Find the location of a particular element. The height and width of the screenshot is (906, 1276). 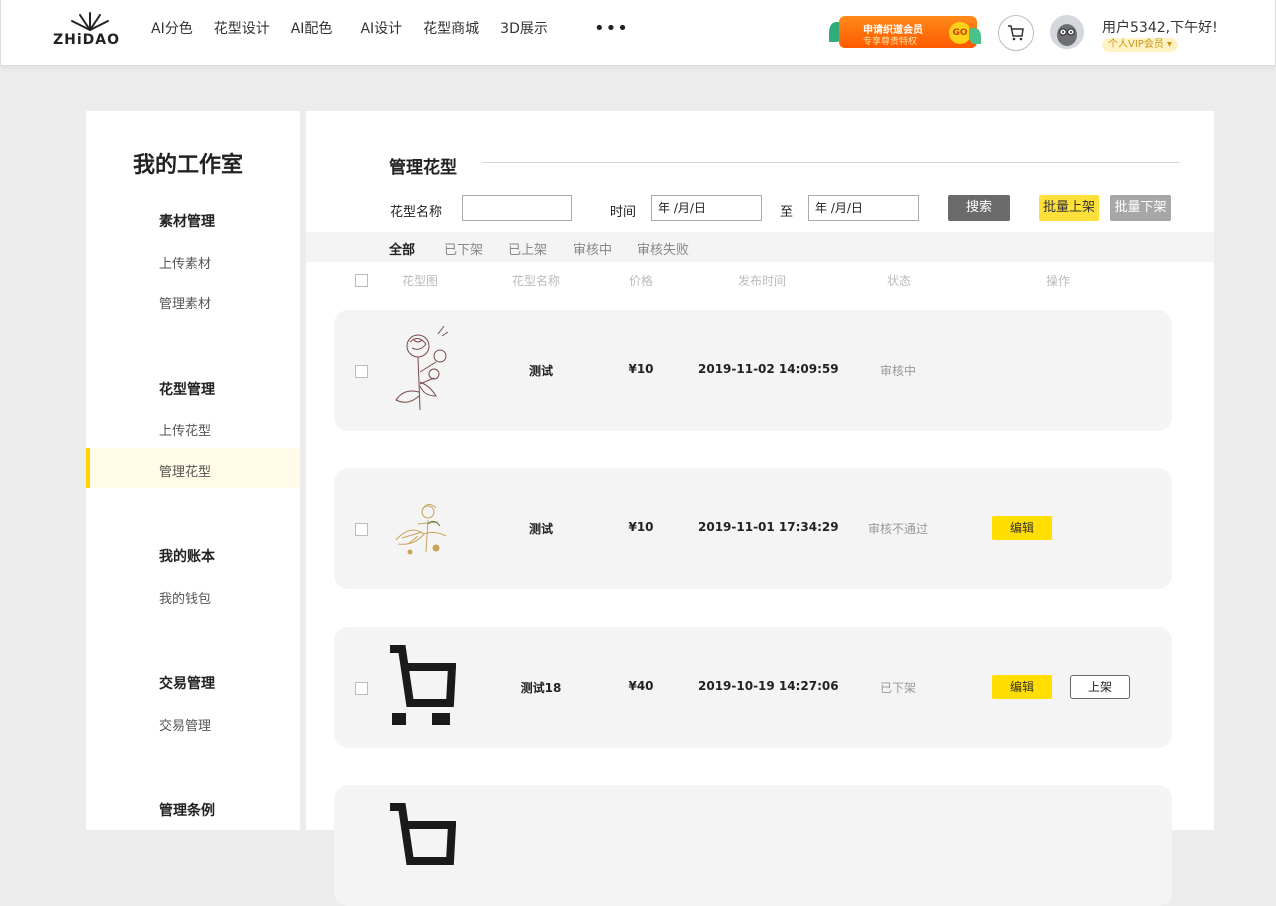

date-from-field: 年 /月/日 is located at coordinates (706, 208).